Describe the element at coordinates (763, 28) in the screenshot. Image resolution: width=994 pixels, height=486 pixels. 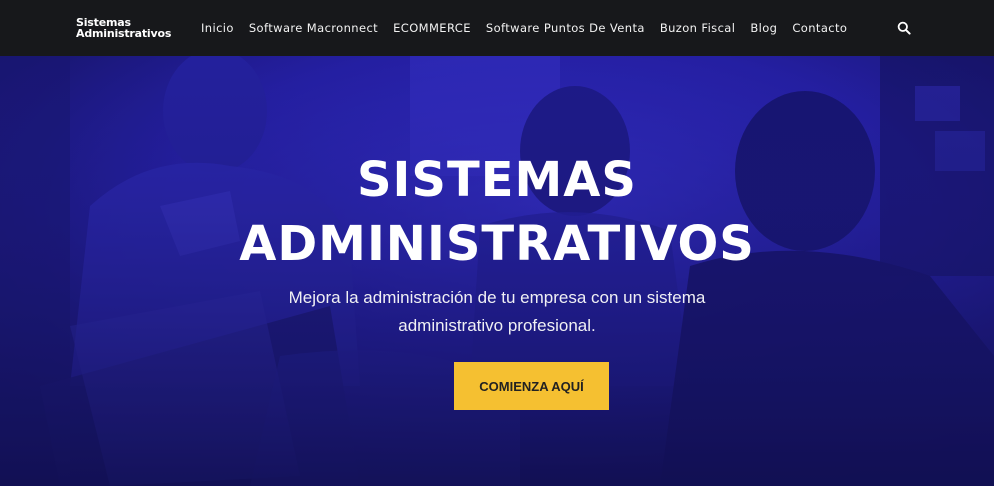
I see `nav-item-blog: Blog` at that location.